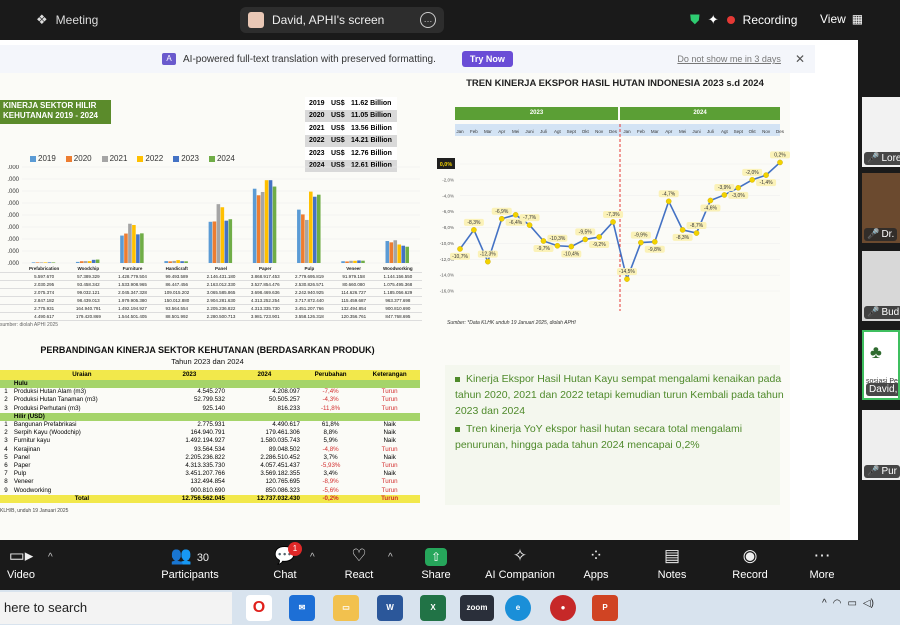  I want to click on excel-icon: X, so click(433, 608).